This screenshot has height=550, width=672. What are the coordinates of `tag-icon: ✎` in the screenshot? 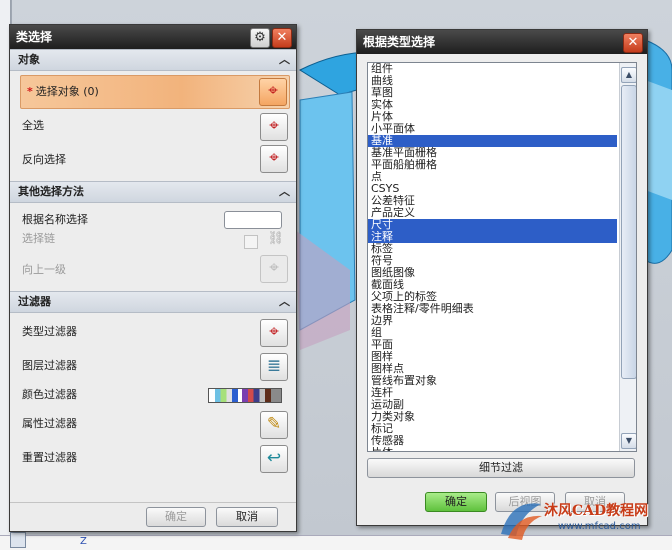 It's located at (274, 425).